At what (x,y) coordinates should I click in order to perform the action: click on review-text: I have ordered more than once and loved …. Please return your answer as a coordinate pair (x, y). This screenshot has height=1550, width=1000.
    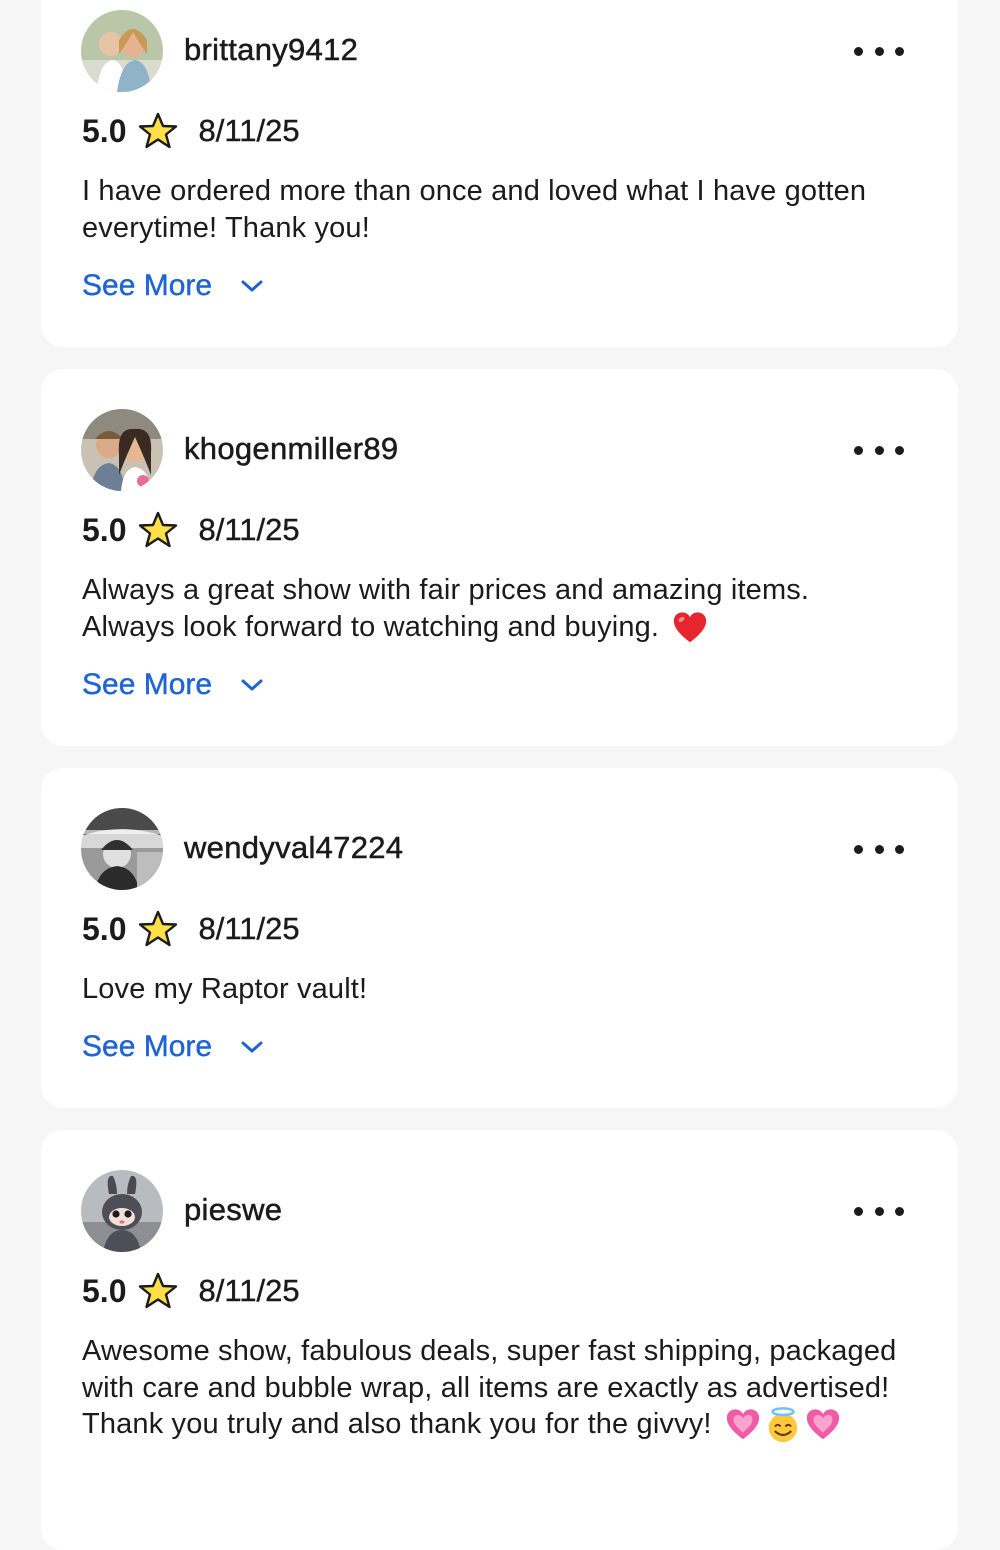
    Looking at the image, I should click on (492, 209).